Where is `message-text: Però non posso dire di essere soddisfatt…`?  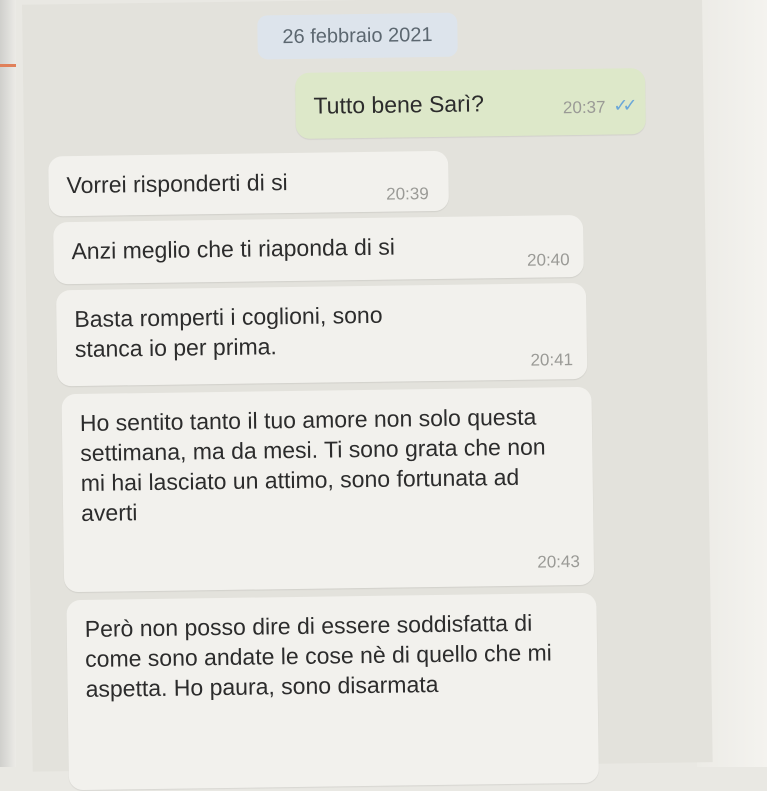 message-text: Però non posso dire di essere soddisfatt… is located at coordinates (318, 655).